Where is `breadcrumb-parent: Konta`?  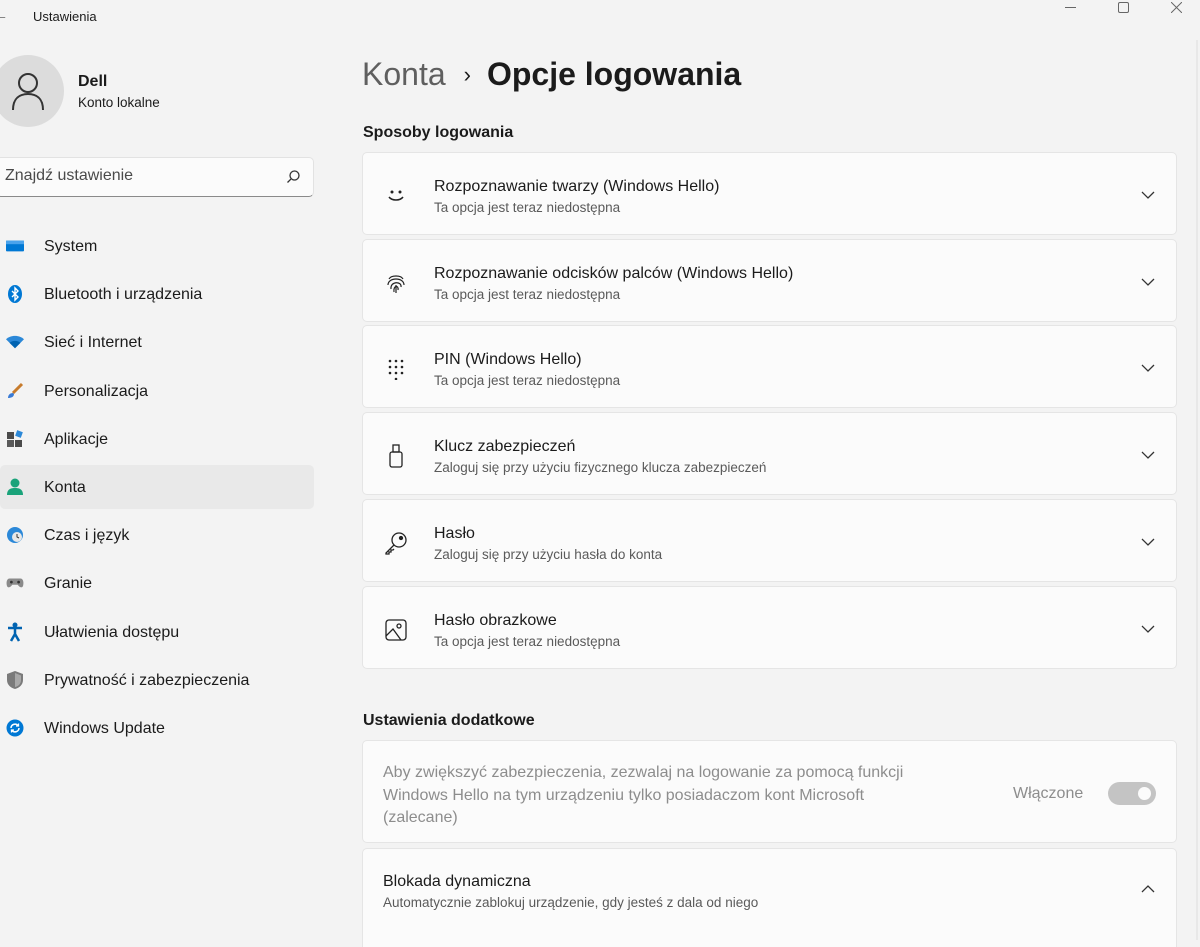 breadcrumb-parent: Konta is located at coordinates (404, 74).